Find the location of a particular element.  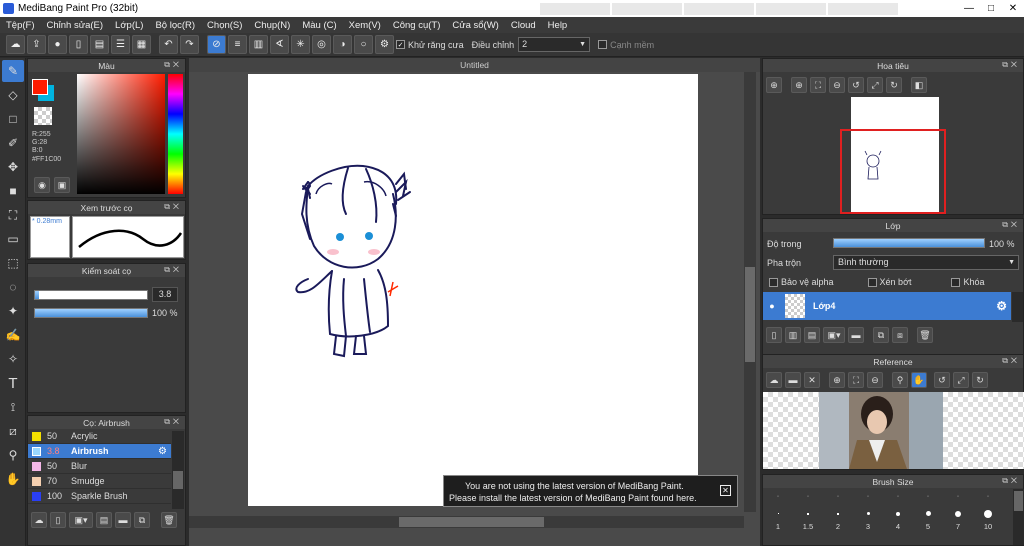

navigator-viewport-frame is located at coordinates (893, 171).